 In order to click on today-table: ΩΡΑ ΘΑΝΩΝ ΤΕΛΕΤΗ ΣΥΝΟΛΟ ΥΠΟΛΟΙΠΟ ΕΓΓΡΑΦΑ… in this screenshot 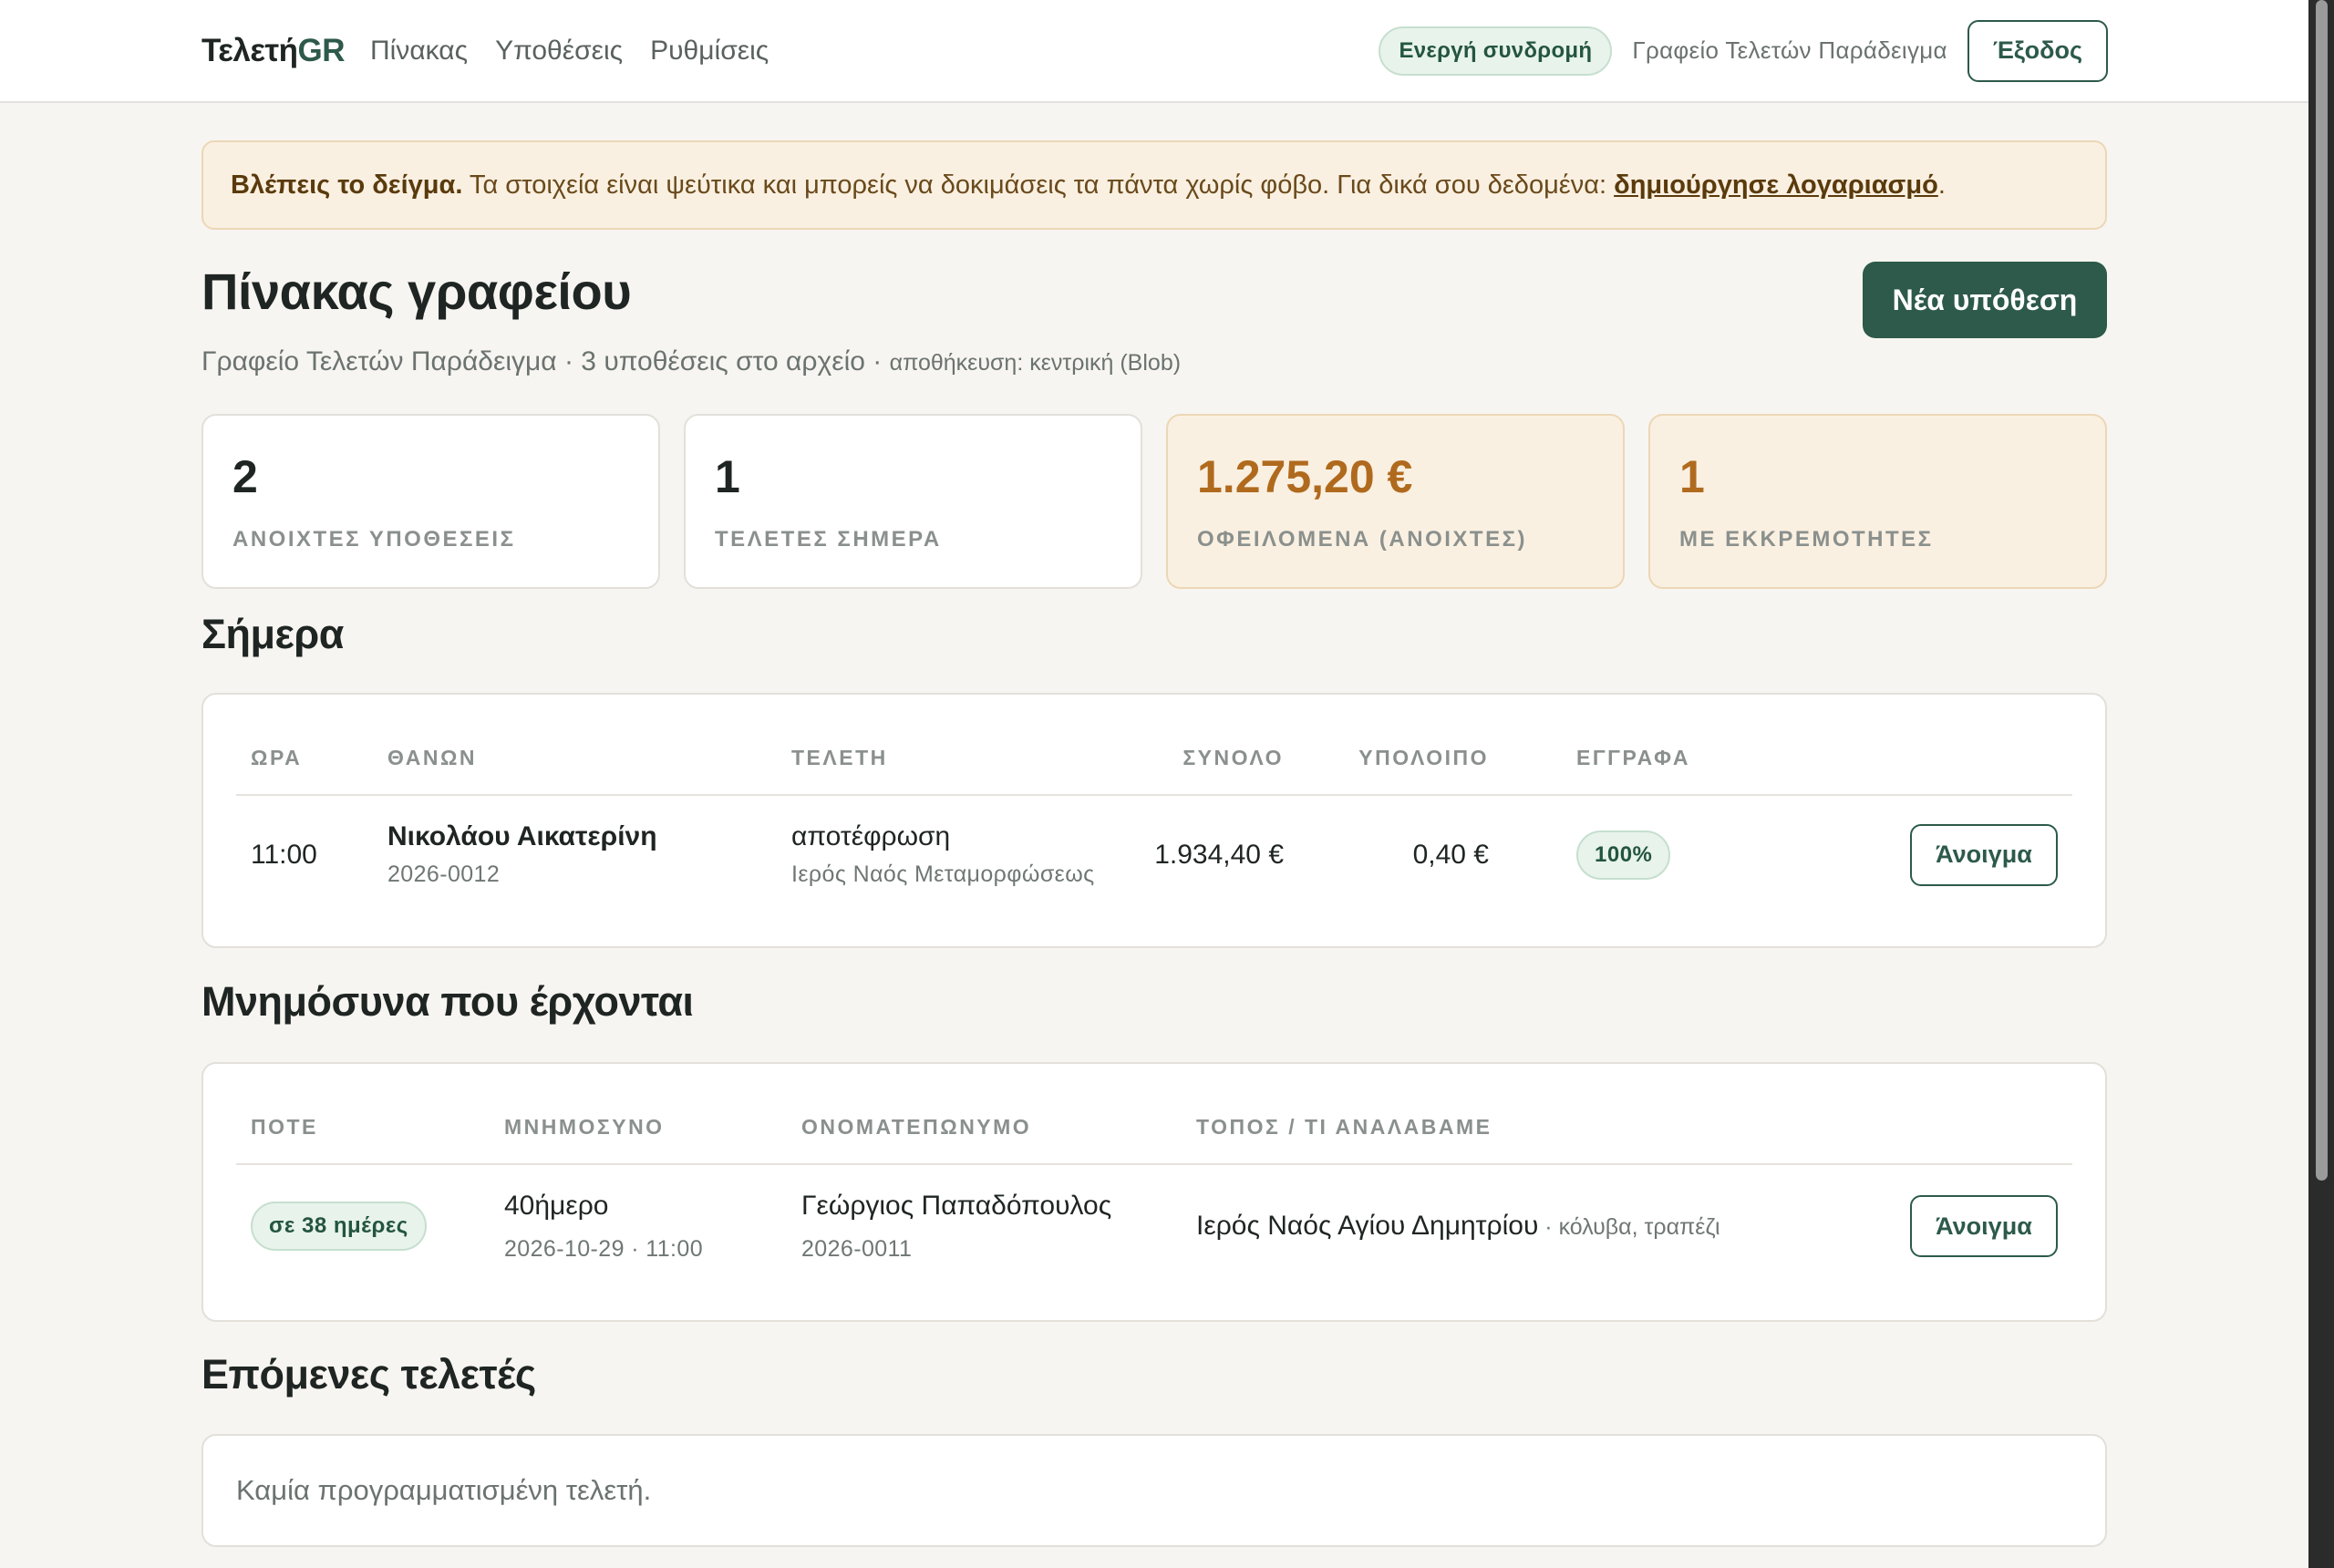, I will do `click(1154, 804)`.